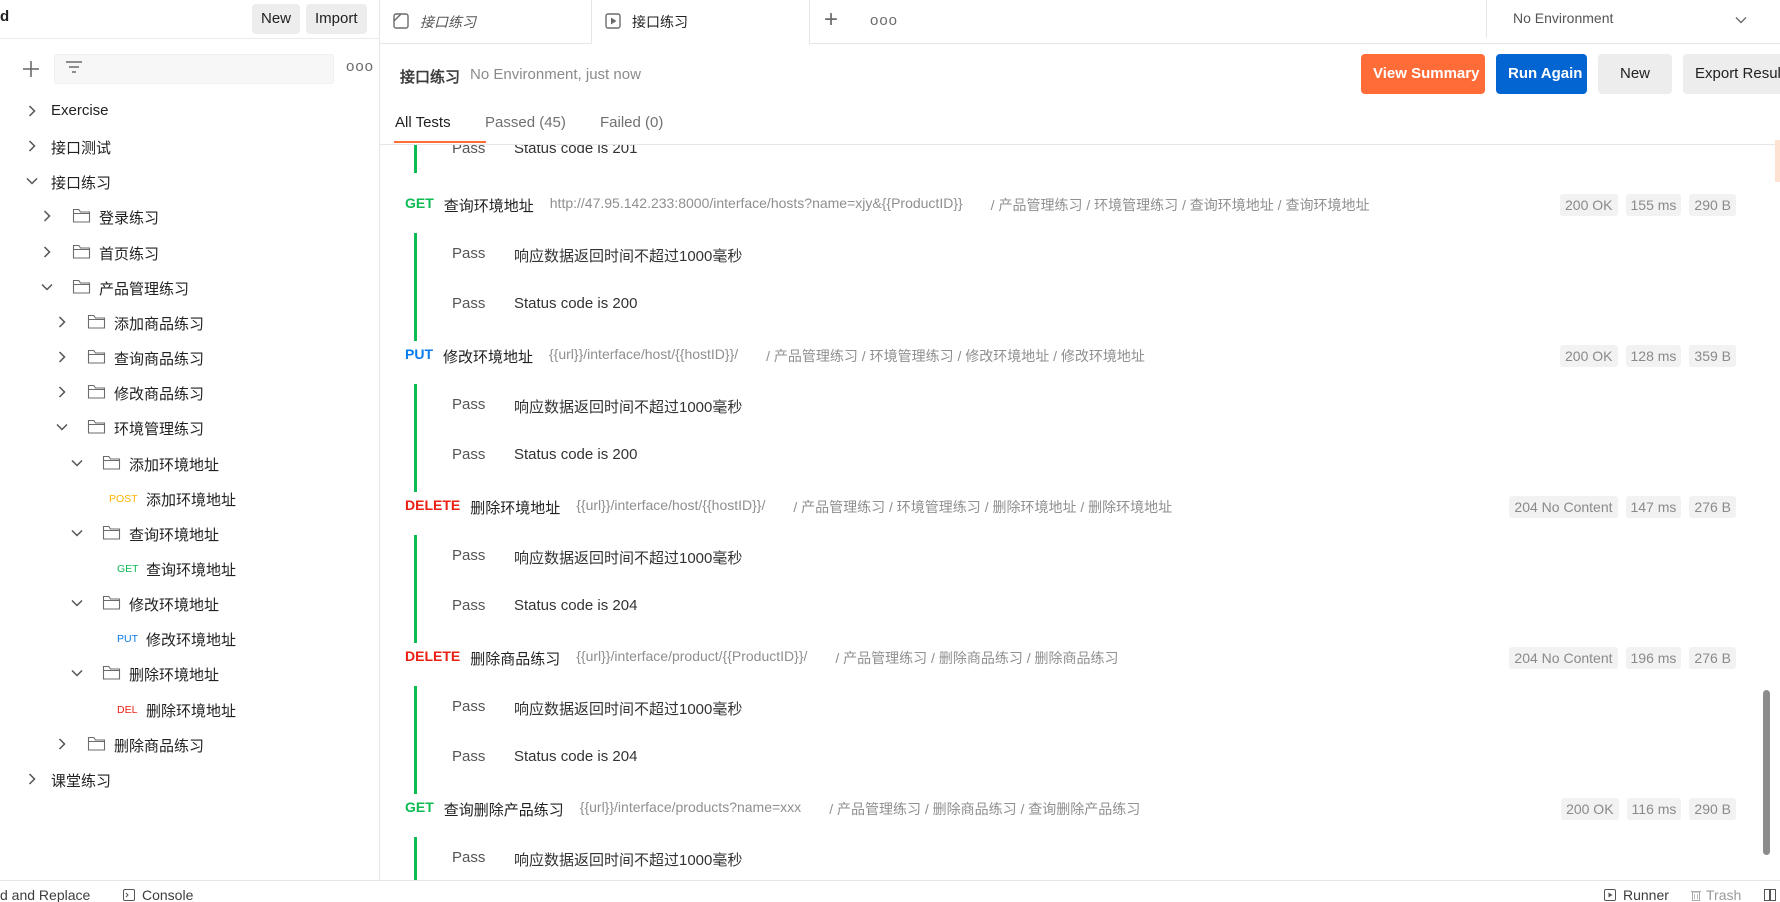 The height and width of the screenshot is (902, 1780). Describe the element at coordinates (983, 507) in the screenshot. I see `request-path: / 产品管理练习 / 环境管理练习 / 删除环境地址 / 删除环境地址` at that location.